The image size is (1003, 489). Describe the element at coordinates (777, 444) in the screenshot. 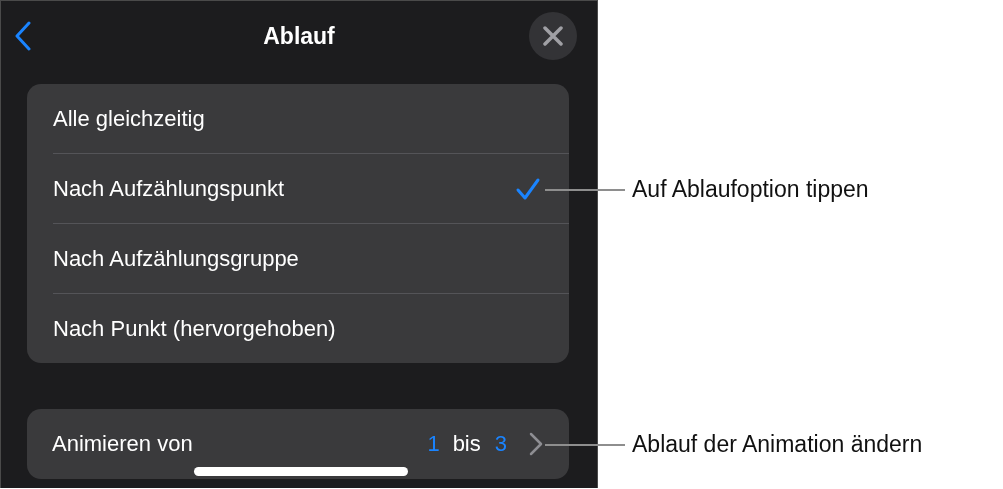

I see `callout-text: Ablauf der Animation ändern` at that location.